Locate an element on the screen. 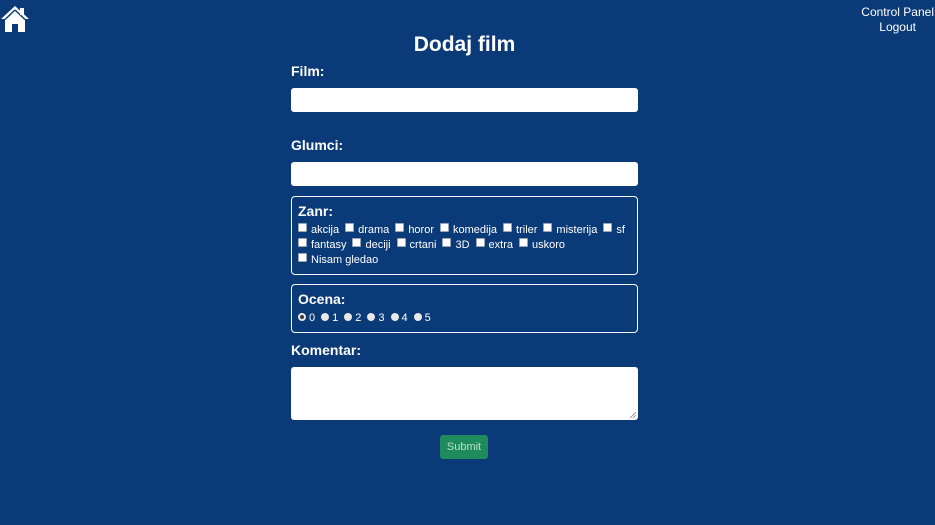  genre-label: uskoro is located at coordinates (548, 245).